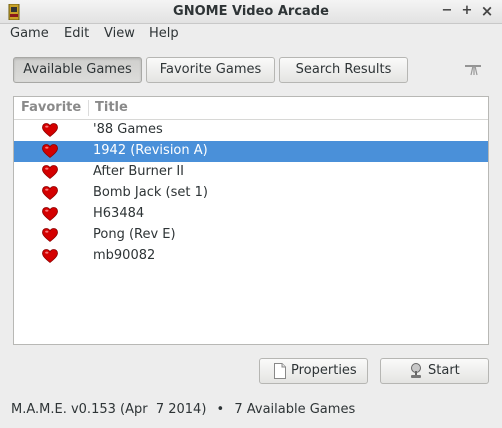  What do you see at coordinates (467, 11) in the screenshot?
I see `maximize-button: +` at bounding box center [467, 11].